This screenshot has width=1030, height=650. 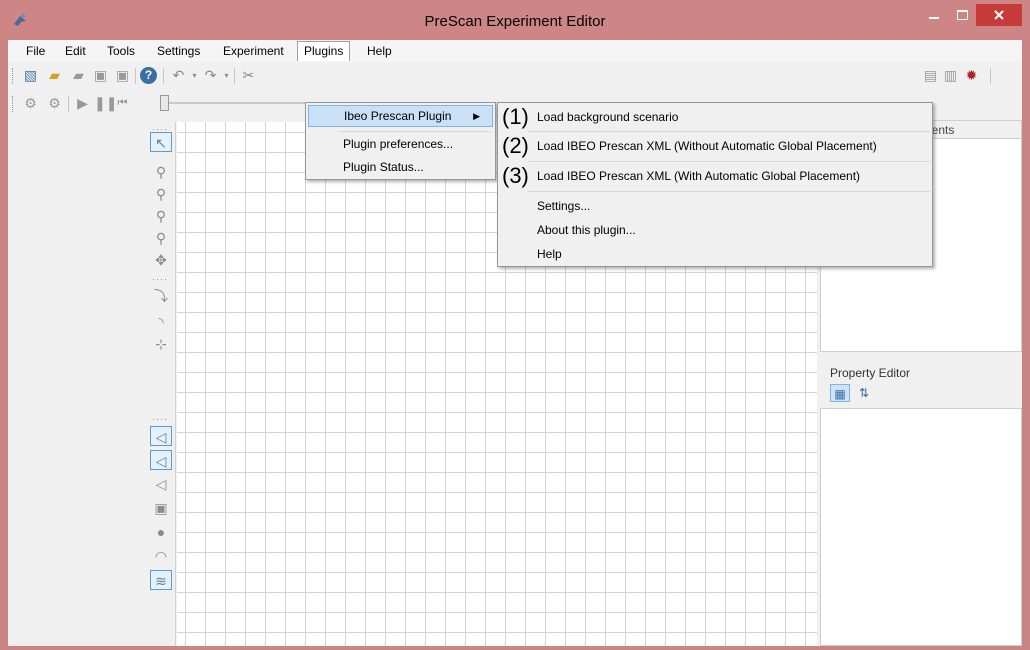 What do you see at coordinates (161, 532) in the screenshot?
I see `sensor-shape-icon: ●` at bounding box center [161, 532].